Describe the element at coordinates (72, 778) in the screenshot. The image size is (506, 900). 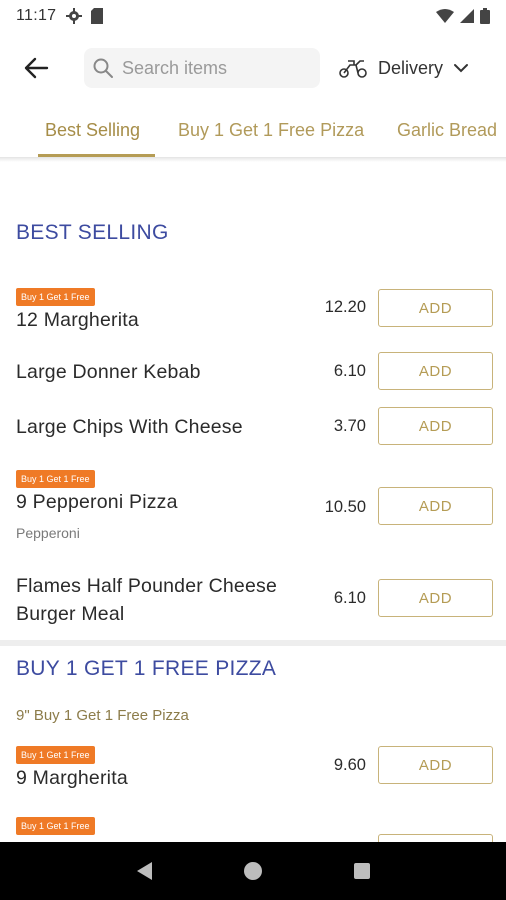
I see `item-name: 9 Margherita` at that location.